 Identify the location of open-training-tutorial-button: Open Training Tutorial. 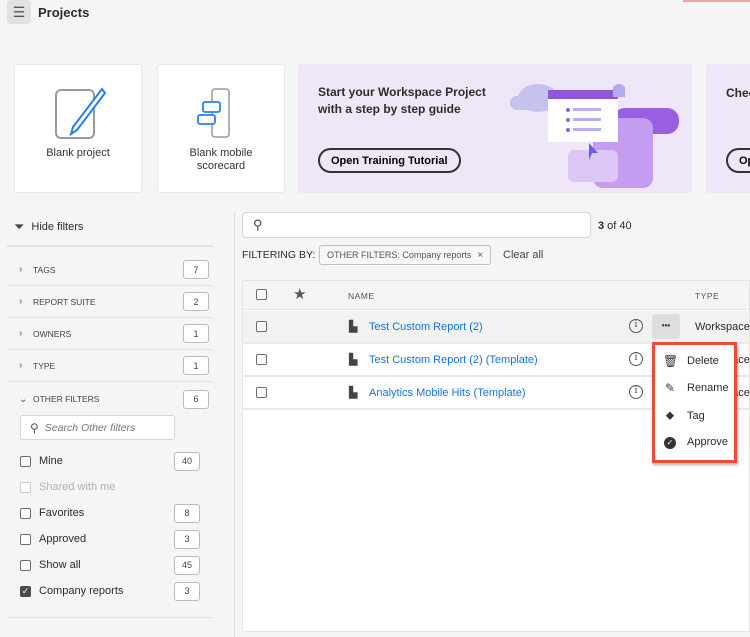
(389, 160).